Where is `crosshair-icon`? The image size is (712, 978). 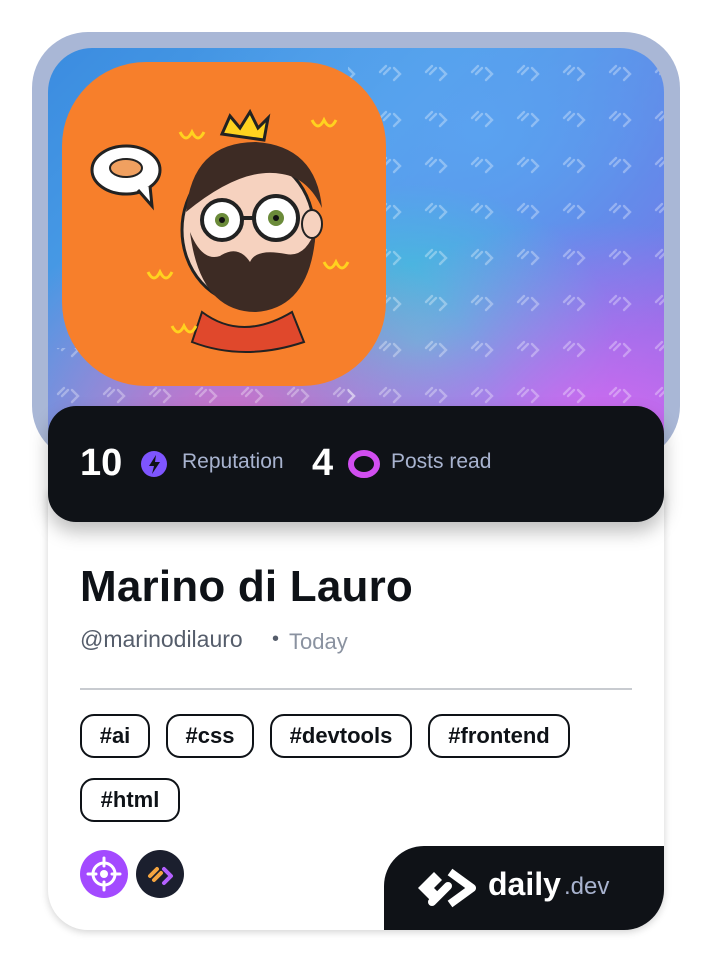
crosshair-icon is located at coordinates (104, 874).